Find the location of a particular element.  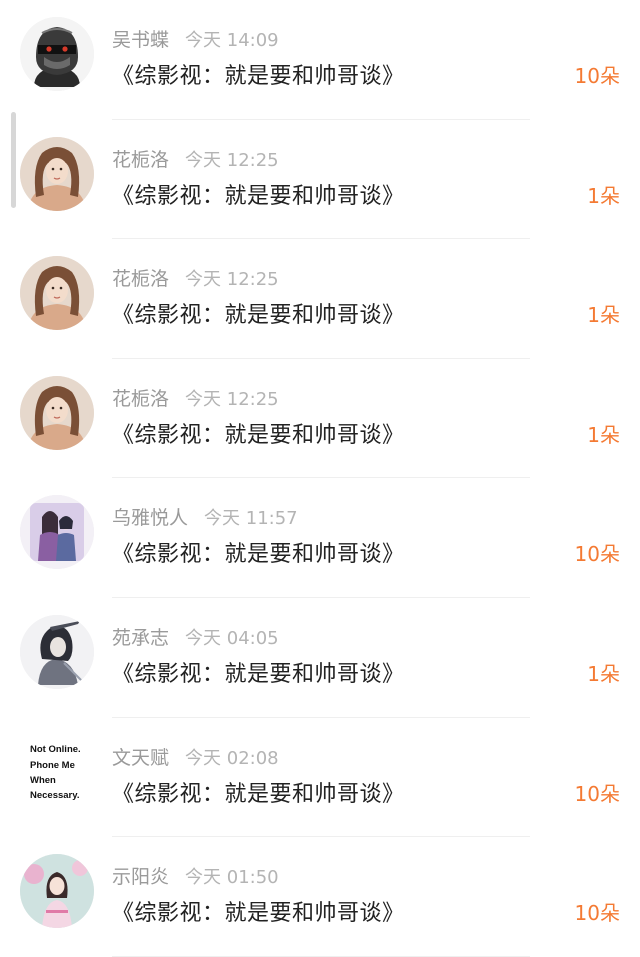

avatar-text-line: Not Online. is located at coordinates (55, 749).